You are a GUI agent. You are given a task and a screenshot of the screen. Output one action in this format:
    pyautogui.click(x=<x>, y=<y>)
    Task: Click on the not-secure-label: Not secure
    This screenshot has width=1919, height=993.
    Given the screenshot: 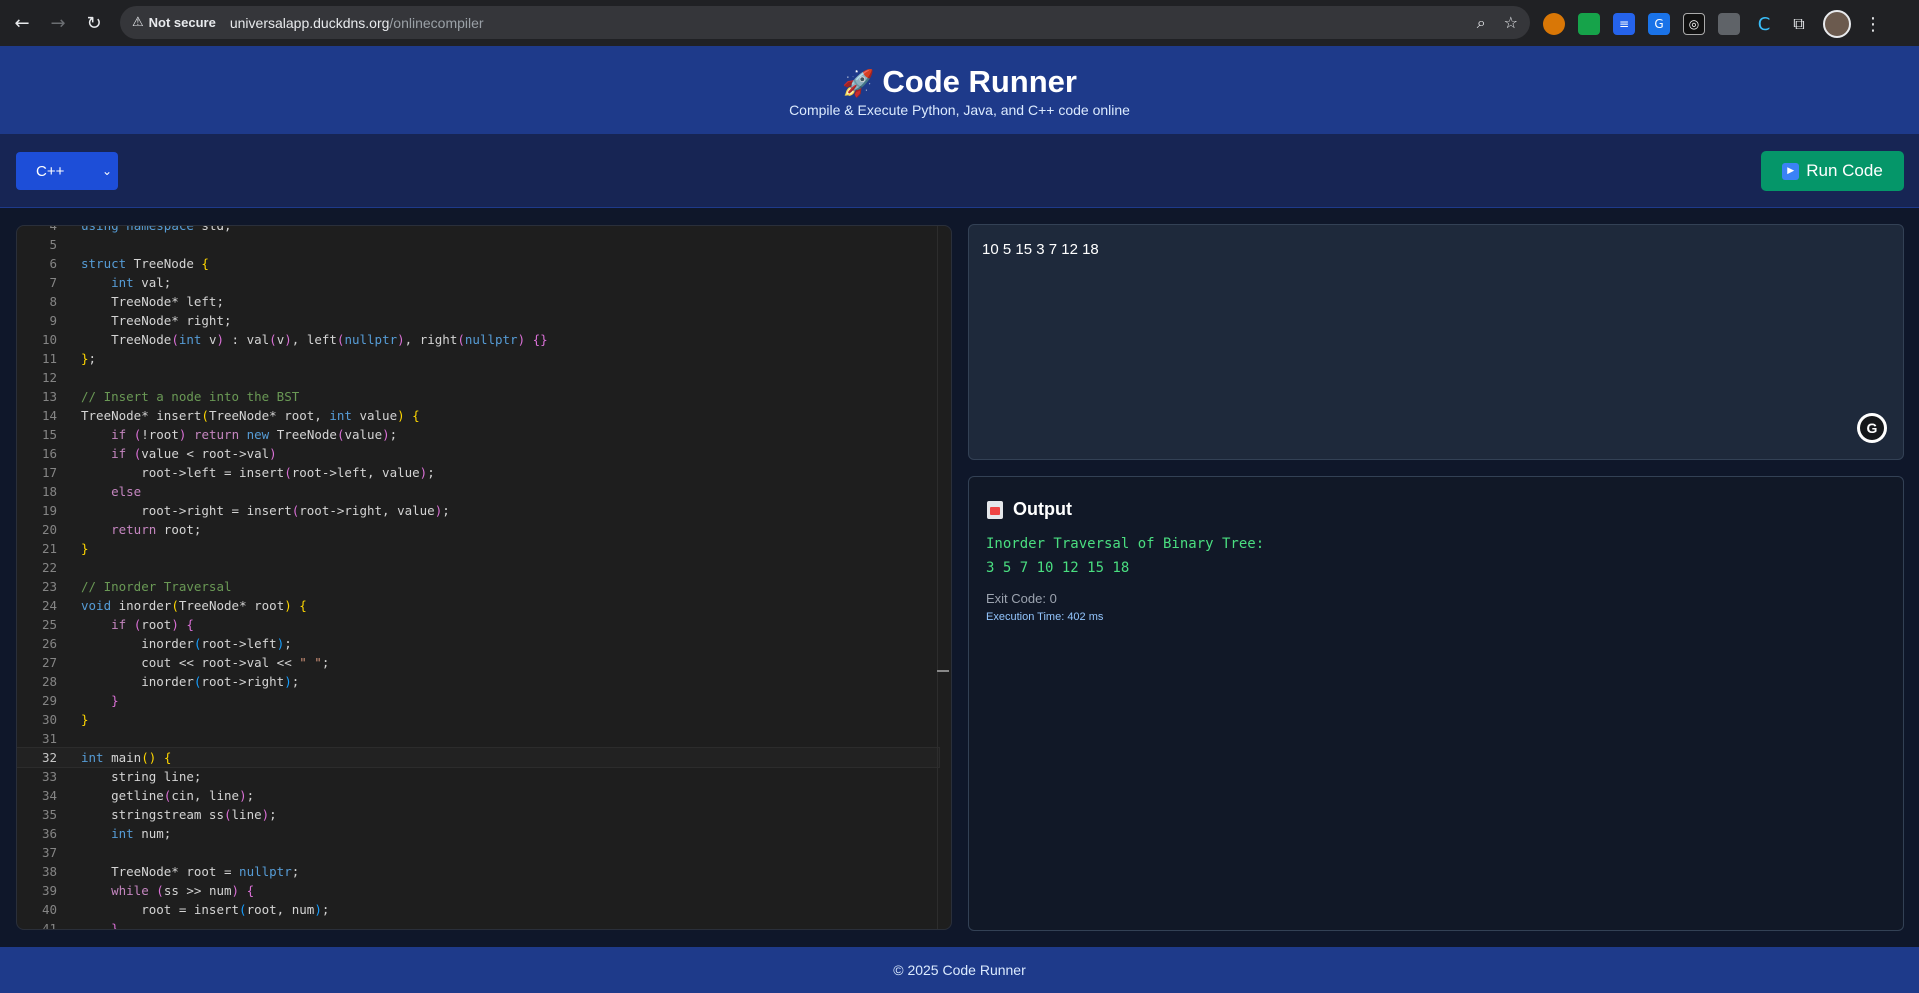 What is the action you would take?
    pyautogui.click(x=182, y=22)
    